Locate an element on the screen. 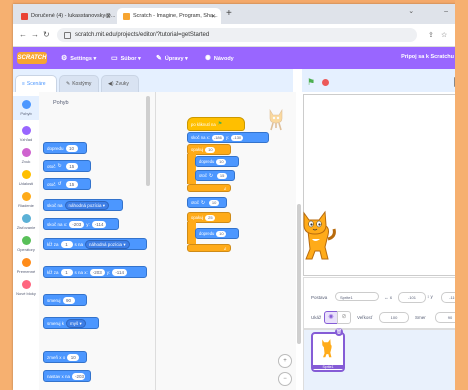 This screenshot has height=390, width=468. tab-scratch: Scratch - Imagine, Program, Sha... ✕ is located at coordinates (169, 16).